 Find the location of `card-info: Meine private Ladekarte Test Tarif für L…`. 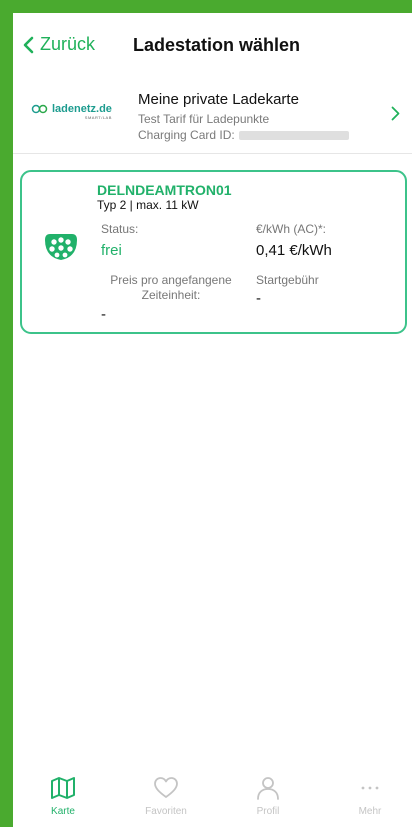

card-info: Meine private Ladekarte Test Tarif für L… is located at coordinates (243, 117).